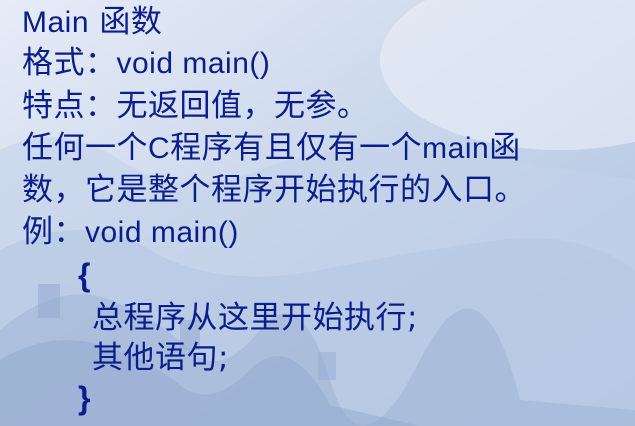  What do you see at coordinates (505, 148) in the screenshot?
I see `desc1-d: 函` at bounding box center [505, 148].